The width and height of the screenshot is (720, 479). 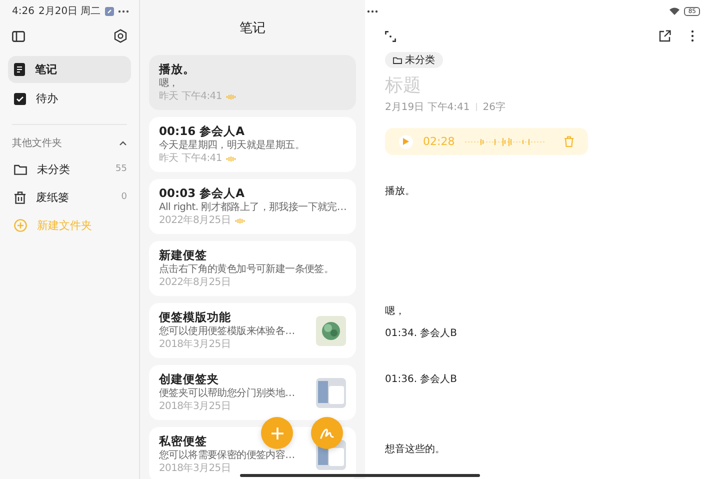 What do you see at coordinates (253, 28) in the screenshot?
I see `list-title: 笔记` at bounding box center [253, 28].